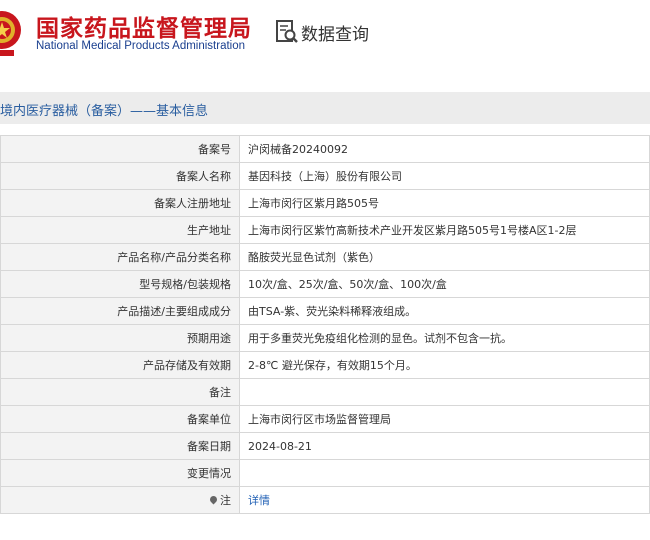  Describe the element at coordinates (120, 392) in the screenshot. I see `field-label: 备注` at that location.